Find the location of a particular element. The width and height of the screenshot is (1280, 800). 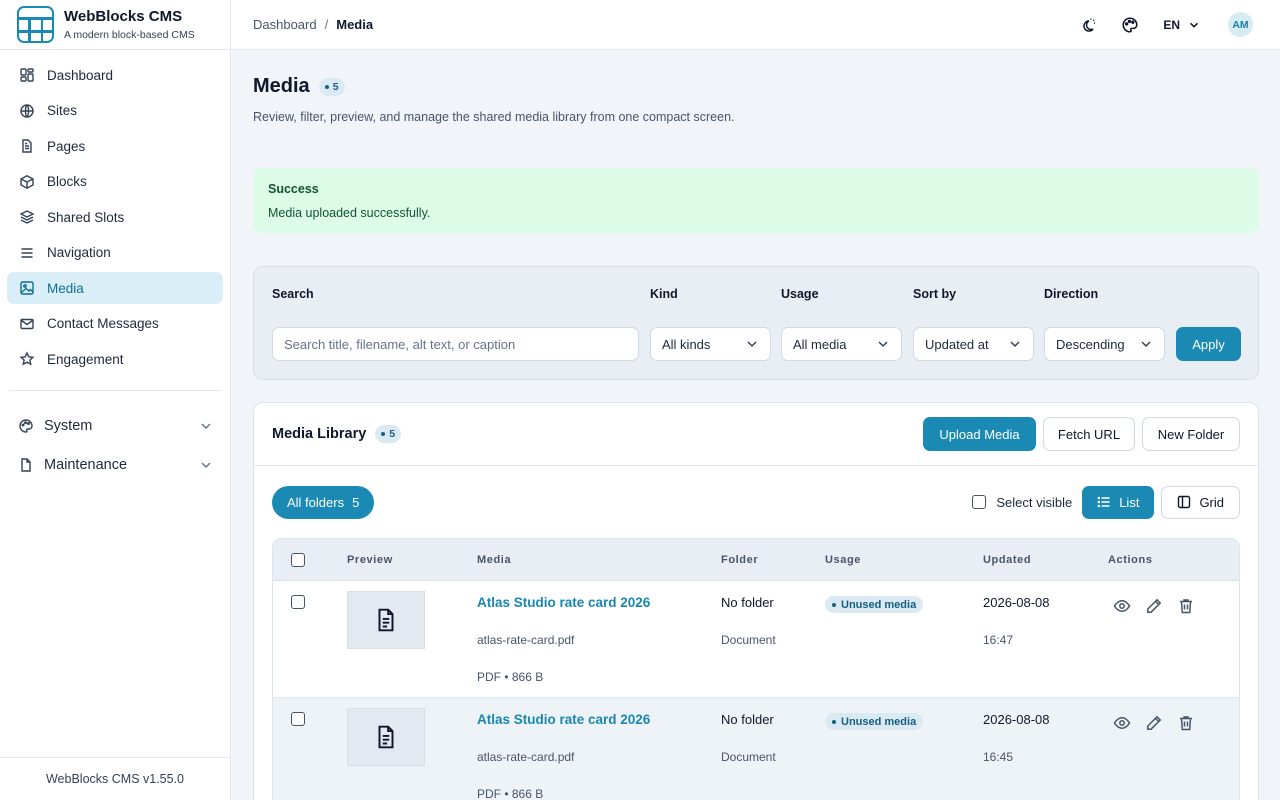

media-count-badge: 5 is located at coordinates (331, 86).